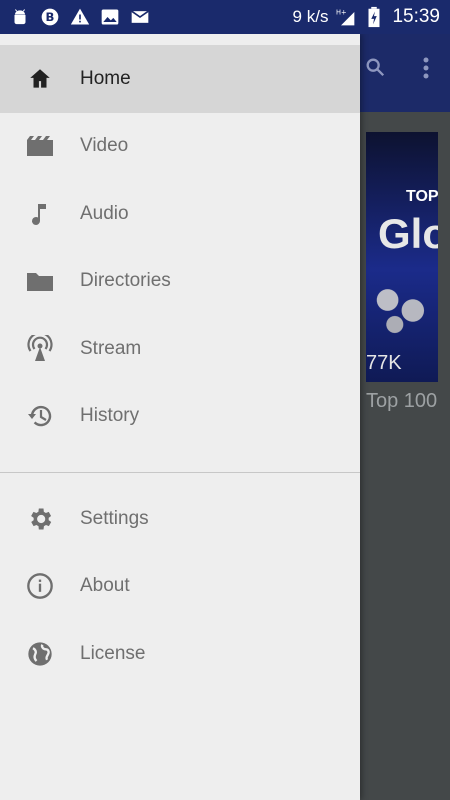 This screenshot has width=450, height=800. I want to click on network-speed: 9 k/s, so click(310, 16).